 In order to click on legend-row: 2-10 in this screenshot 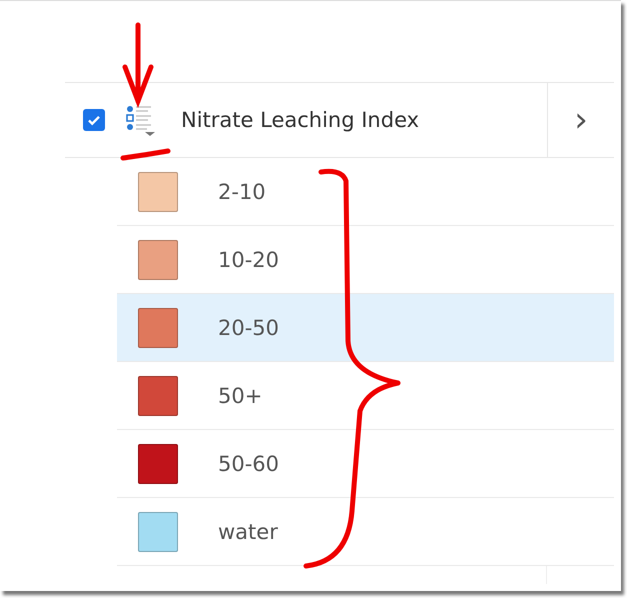, I will do `click(365, 192)`.